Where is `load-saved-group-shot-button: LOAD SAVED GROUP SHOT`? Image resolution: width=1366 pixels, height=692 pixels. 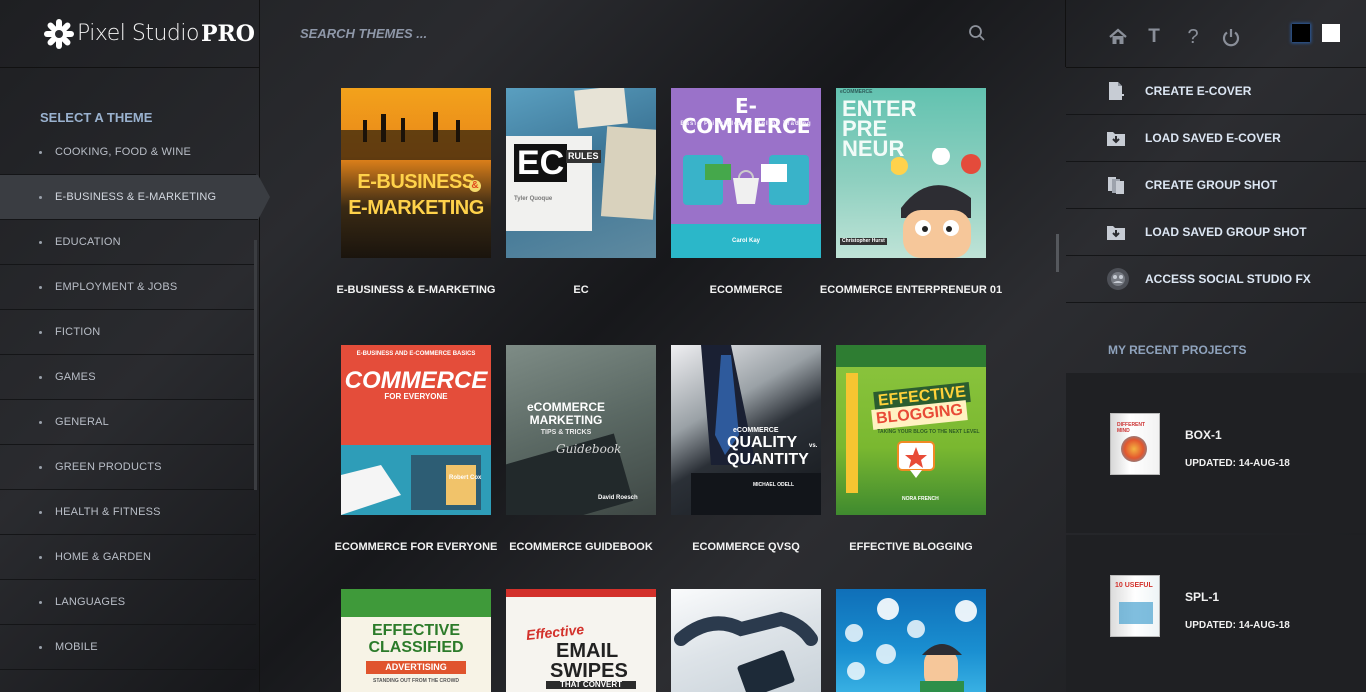 load-saved-group-shot-button: LOAD SAVED GROUP SHOT is located at coordinates (1216, 232).